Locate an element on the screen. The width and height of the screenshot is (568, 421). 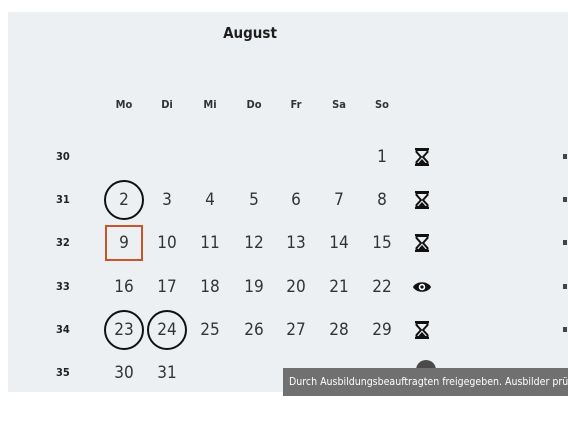
calendar-day: 31 is located at coordinates (167, 373).